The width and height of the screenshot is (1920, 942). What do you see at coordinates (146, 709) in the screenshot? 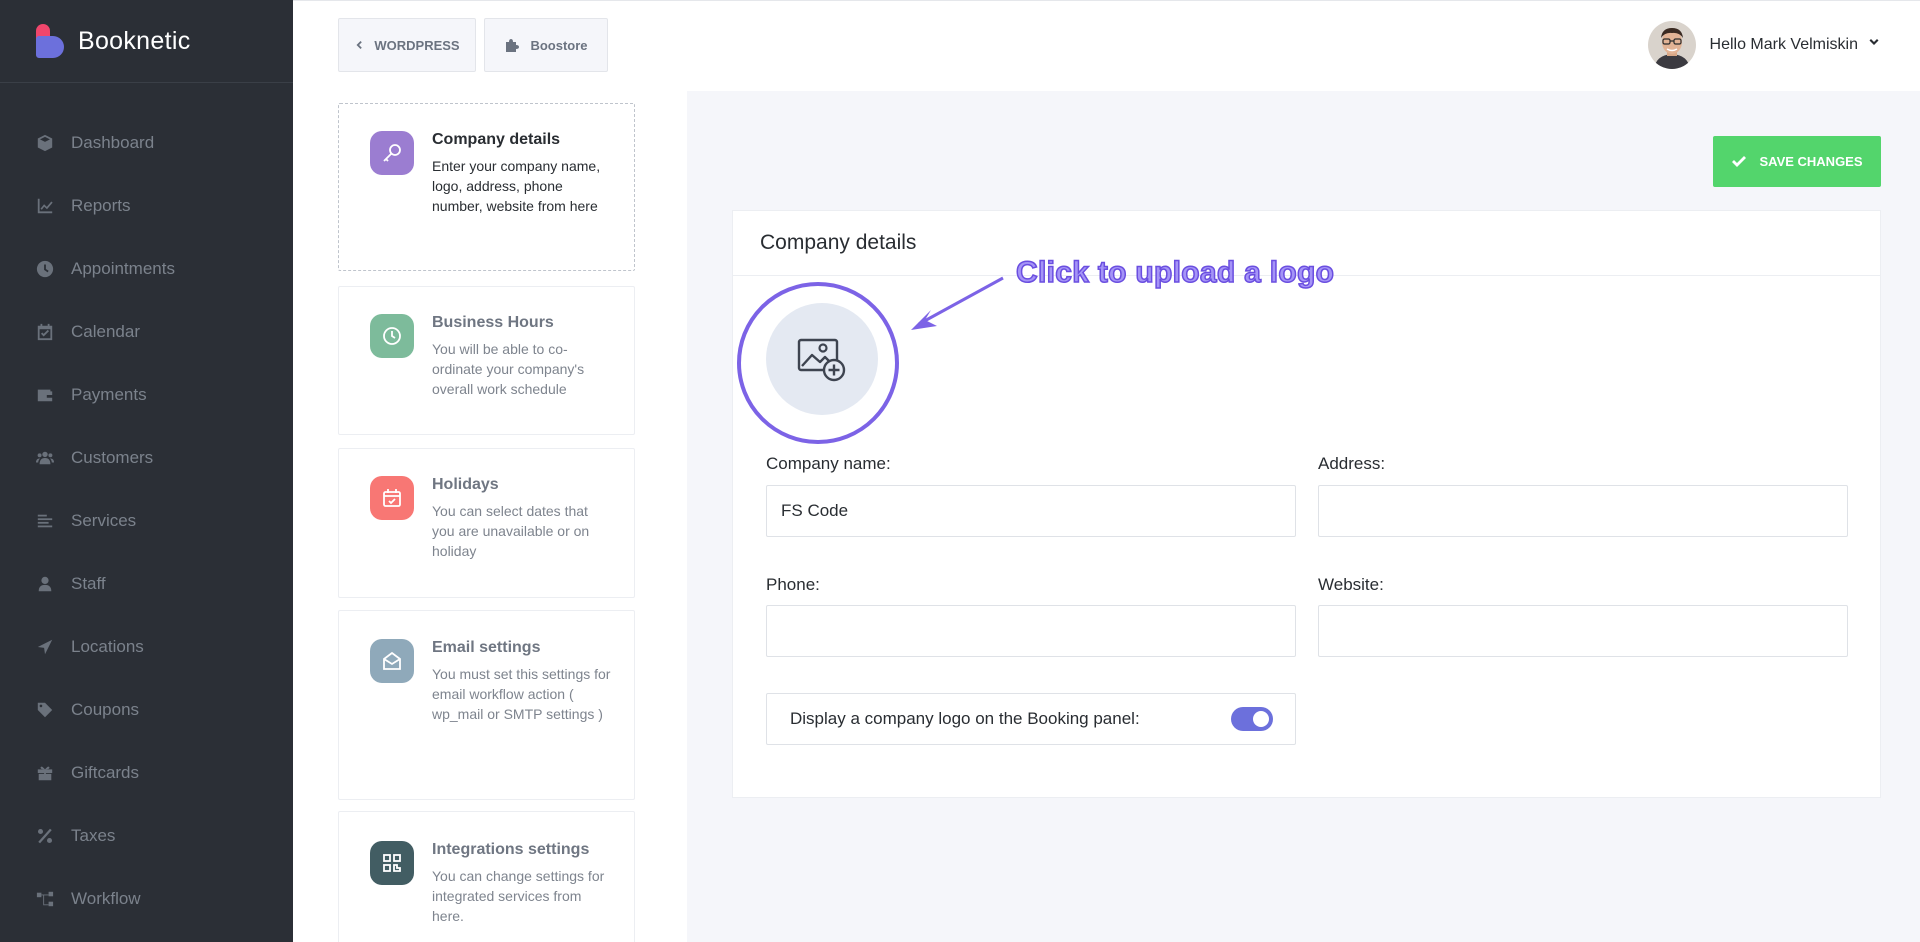
I see `sidebar-item-coupons: Coupons` at bounding box center [146, 709].